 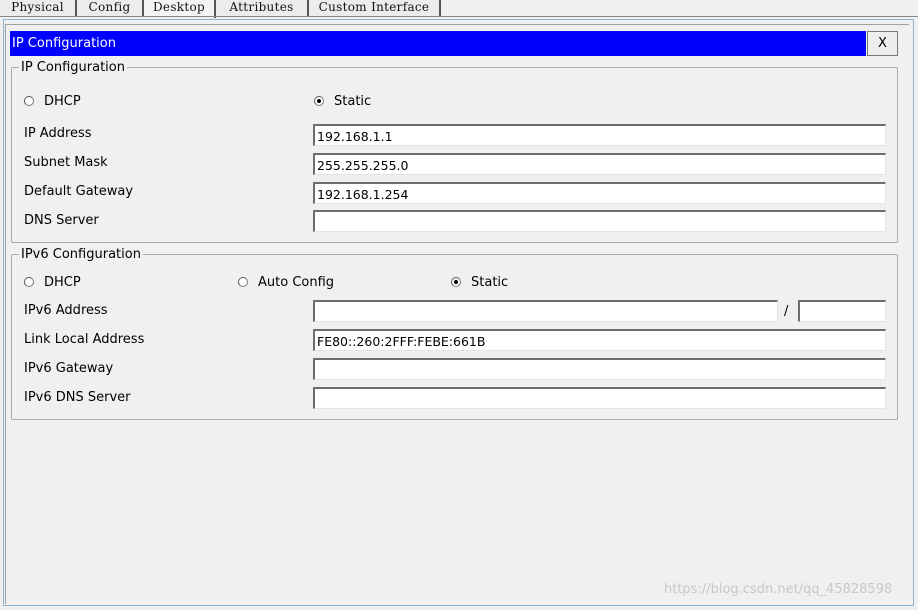 I want to click on ipv6-gateway-field, so click(x=599, y=369).